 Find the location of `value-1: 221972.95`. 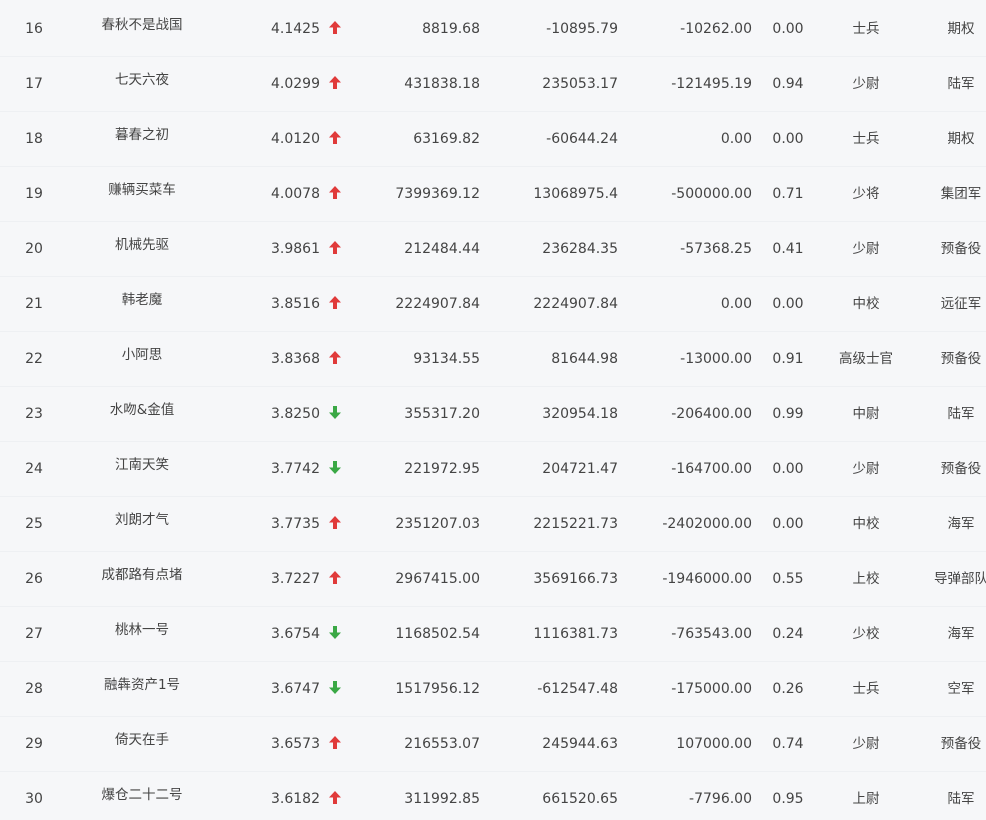

value-1: 221972.95 is located at coordinates (442, 469).